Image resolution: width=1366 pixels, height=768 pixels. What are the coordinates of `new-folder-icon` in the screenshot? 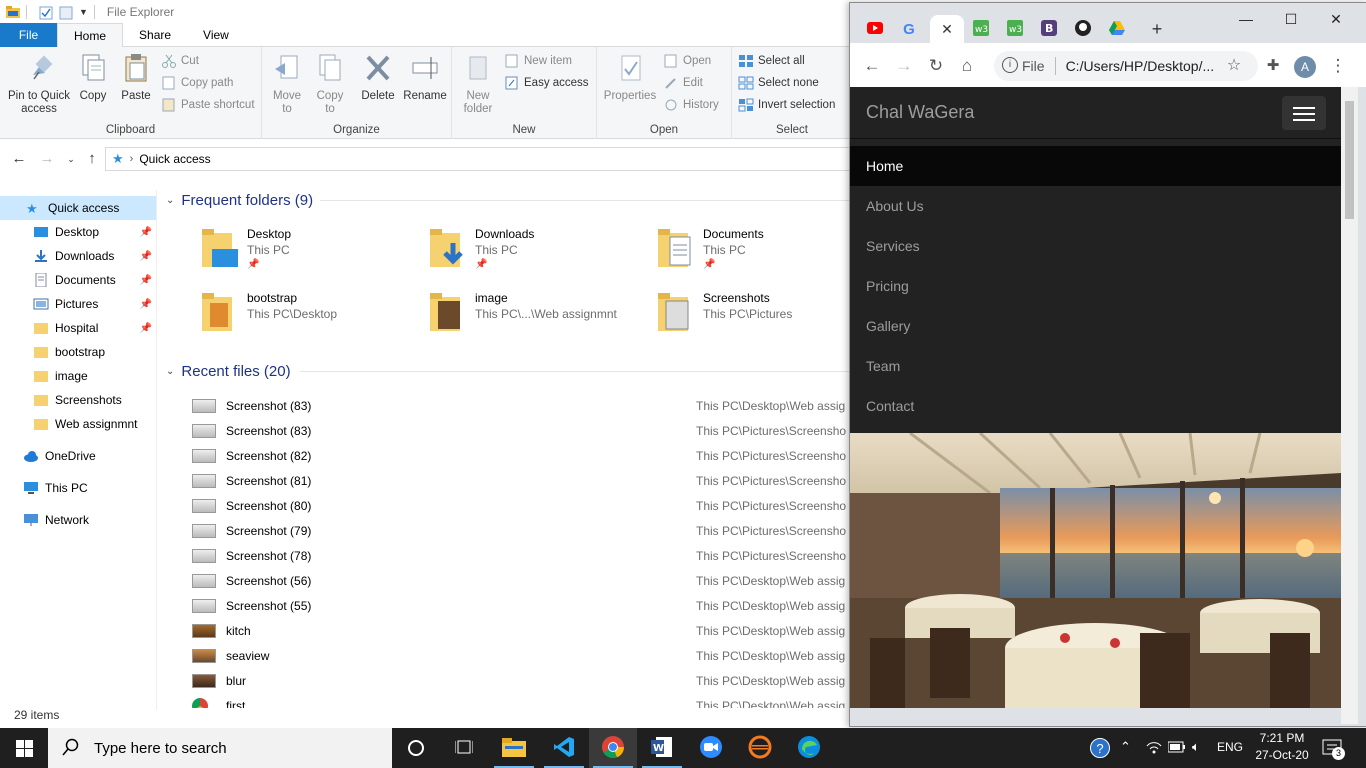 It's located at (66, 12).